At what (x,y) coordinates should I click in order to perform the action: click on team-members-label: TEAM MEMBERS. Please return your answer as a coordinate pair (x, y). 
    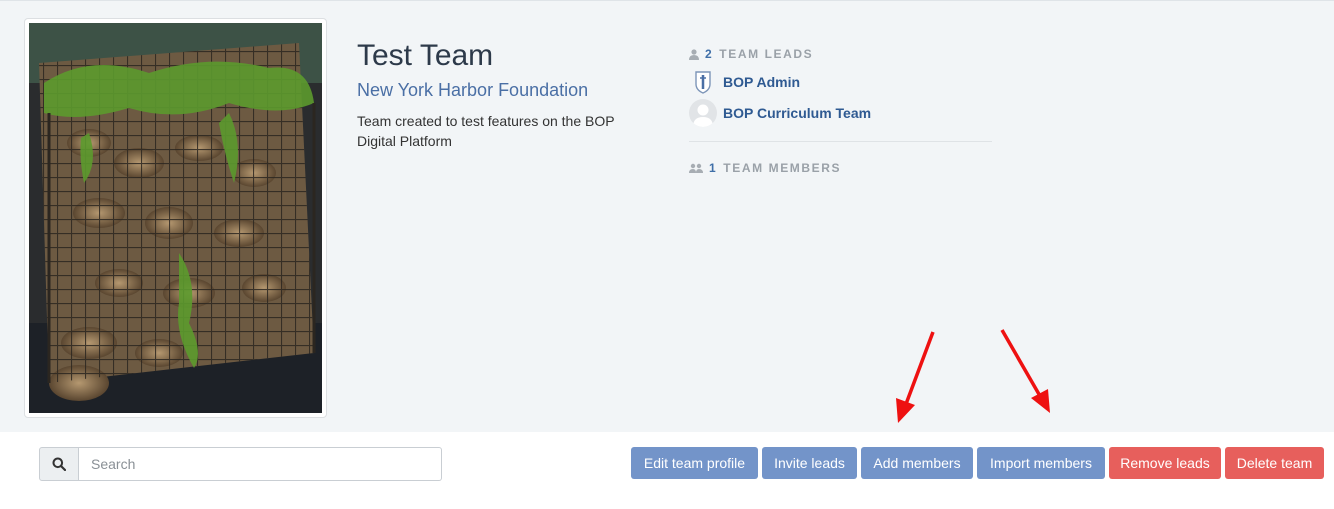
    Looking at the image, I should click on (782, 168).